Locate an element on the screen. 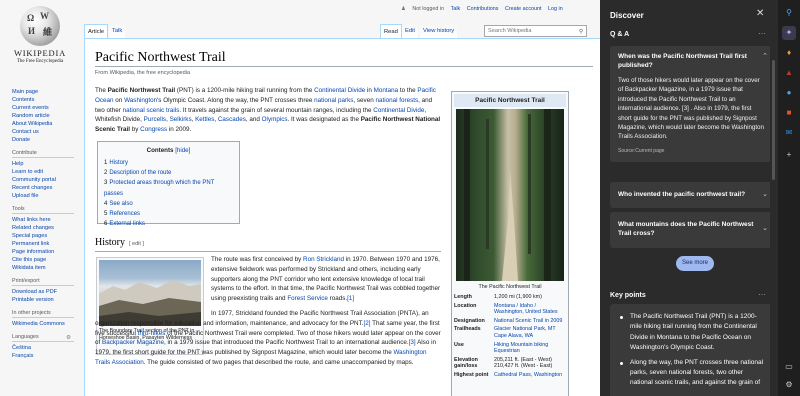 Image resolution: width=800 pixels, height=396 pixels. search-input: Search Wikipedia ⚲ is located at coordinates (535, 31).